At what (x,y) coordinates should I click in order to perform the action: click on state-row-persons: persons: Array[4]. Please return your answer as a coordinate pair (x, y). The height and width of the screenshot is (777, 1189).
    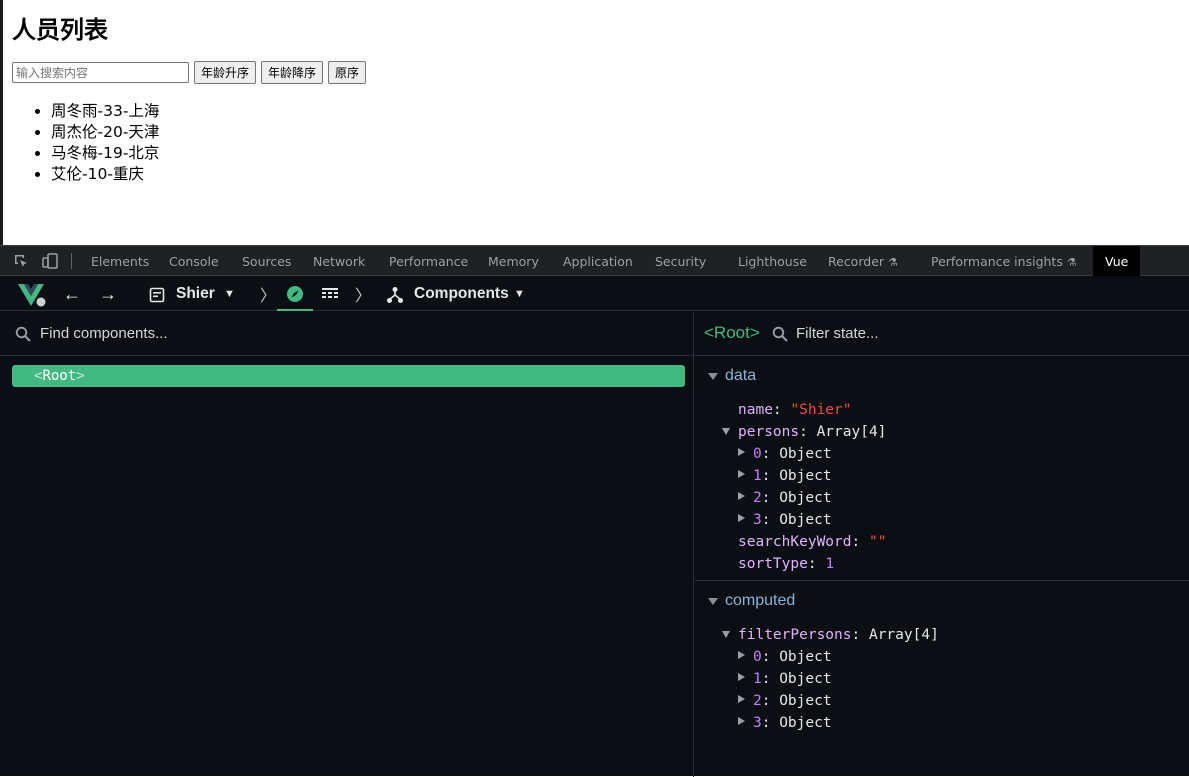
    Looking at the image, I should click on (812, 432).